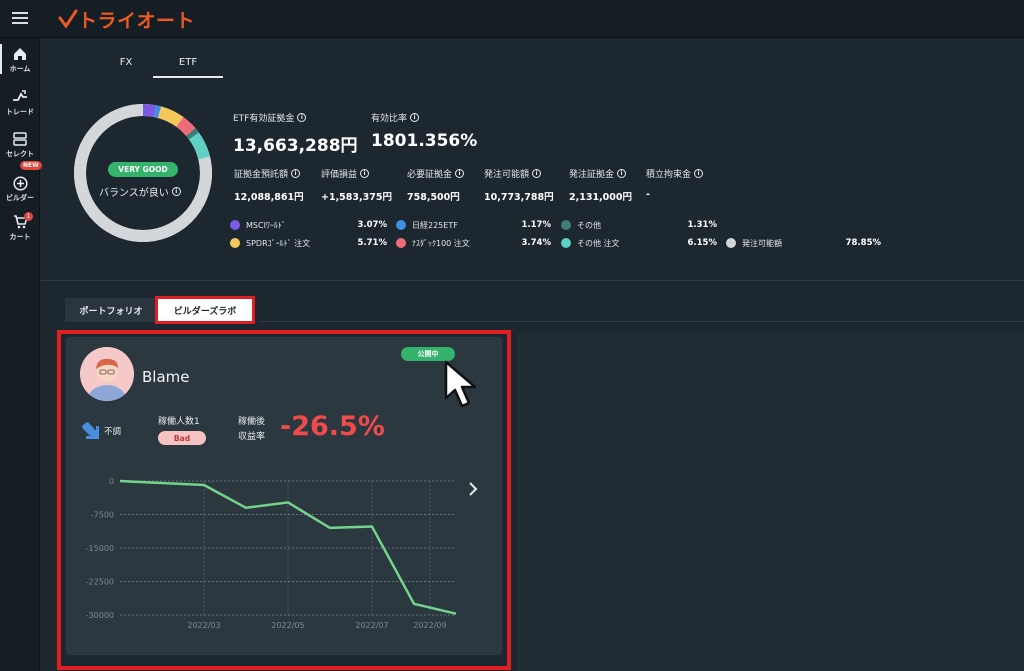 The height and width of the screenshot is (671, 1024). Describe the element at coordinates (270, 117) in the screenshot. I see `etf-margin-label: ETF有効証拠金 i` at that location.